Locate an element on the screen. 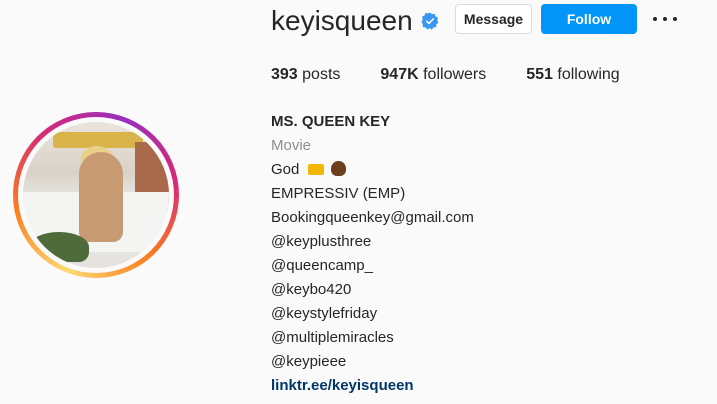 This screenshot has width=717, height=404. posts-stat: 393 posts is located at coordinates (305, 75).